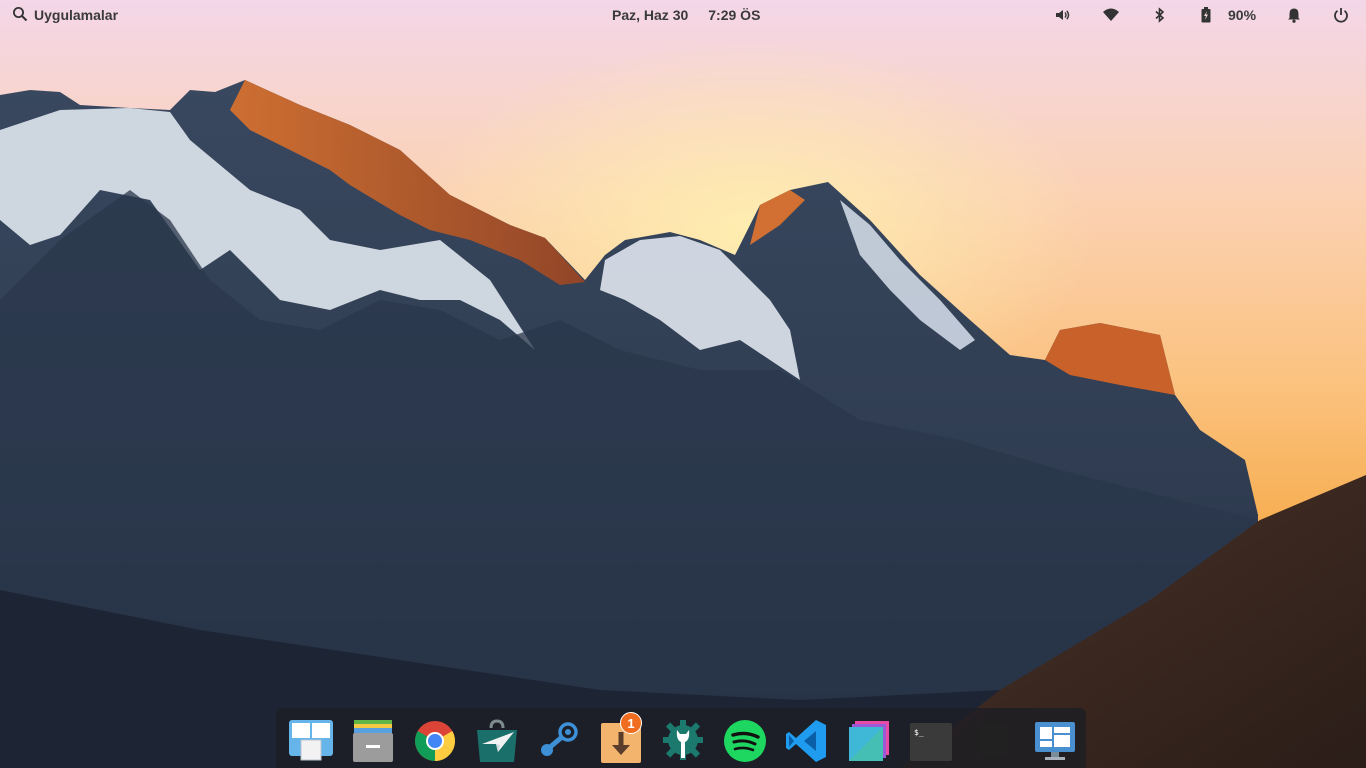 This screenshot has width=1366, height=768. I want to click on power-icon, so click(1341, 15).